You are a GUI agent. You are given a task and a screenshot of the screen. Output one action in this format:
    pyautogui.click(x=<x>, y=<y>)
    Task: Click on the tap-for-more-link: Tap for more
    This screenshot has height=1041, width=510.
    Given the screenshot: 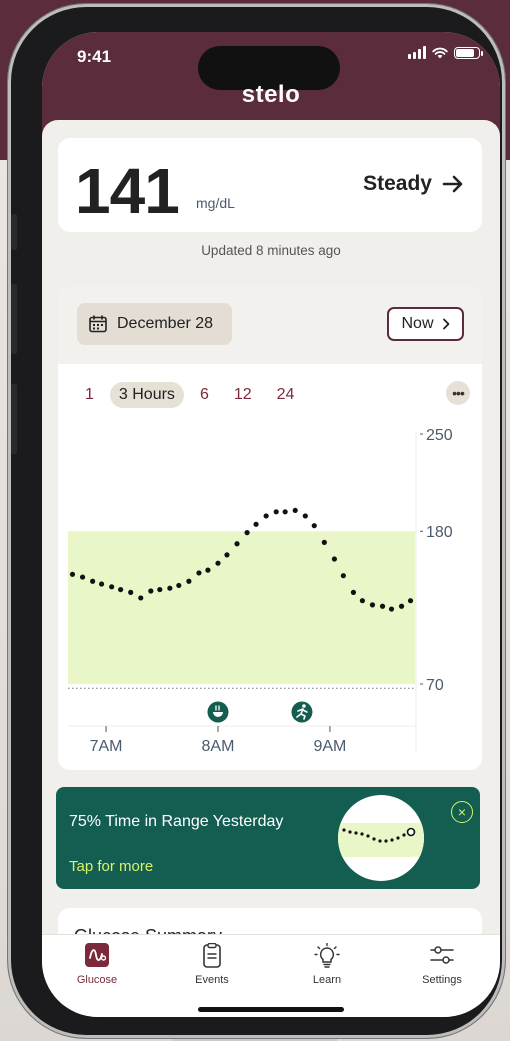 What is the action you would take?
    pyautogui.click(x=111, y=866)
    